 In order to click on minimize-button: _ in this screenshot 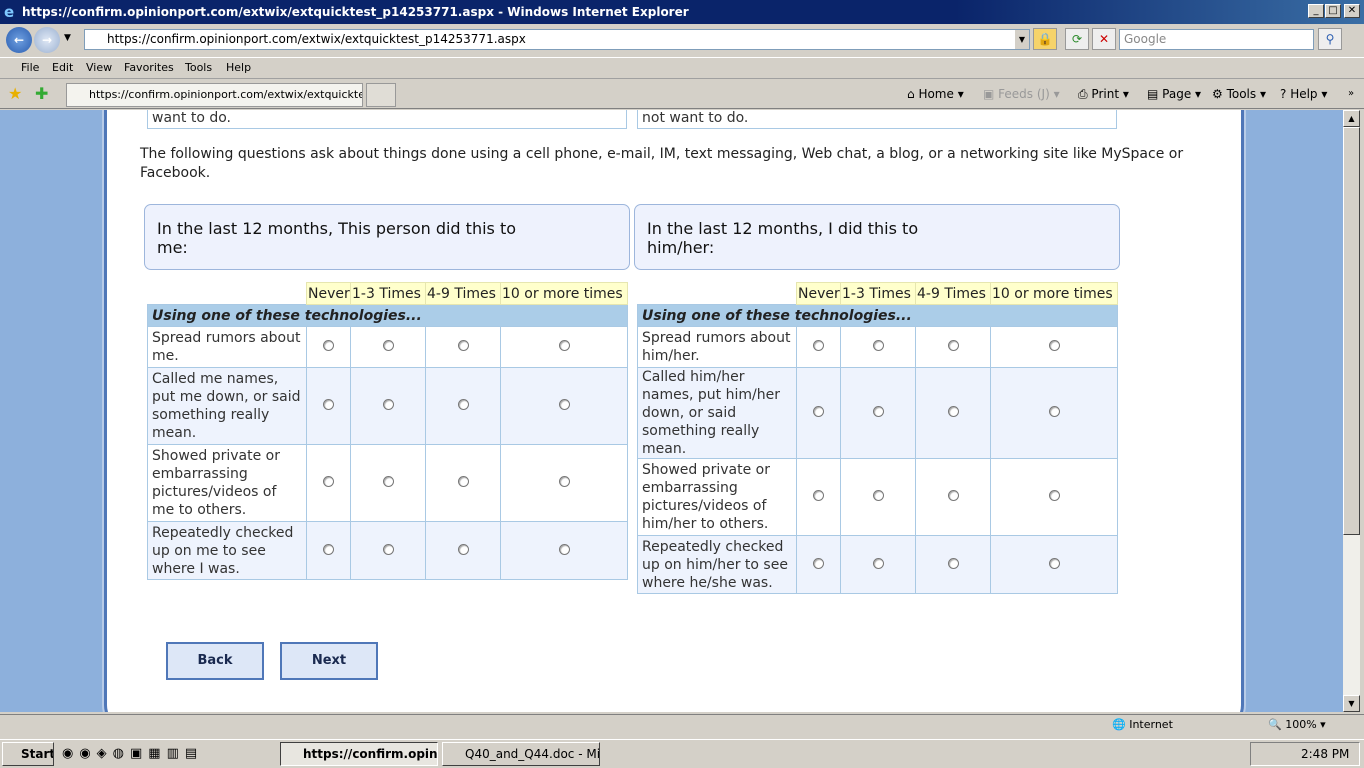, I will do `click(1316, 11)`.